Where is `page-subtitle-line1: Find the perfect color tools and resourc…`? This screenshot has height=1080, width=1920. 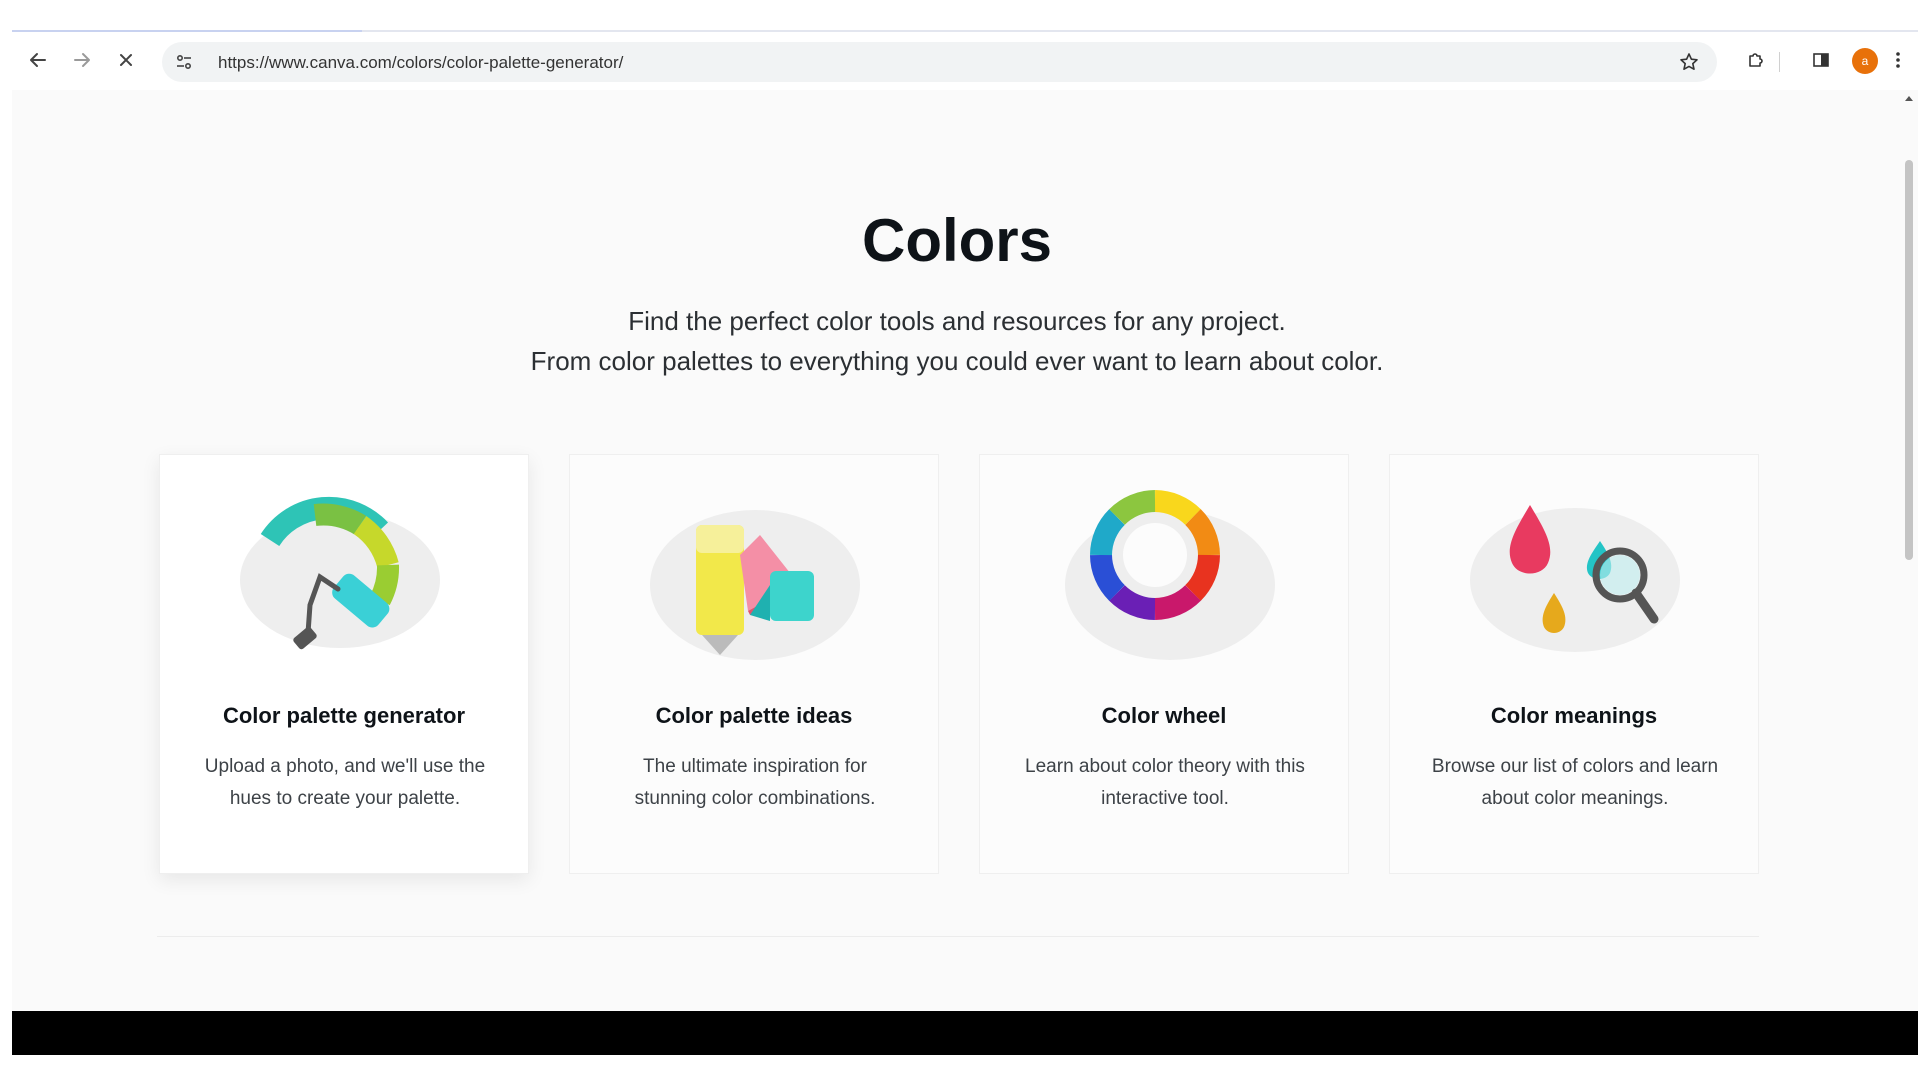
page-subtitle-line1: Find the perfect color tools and resourc… is located at coordinates (957, 321).